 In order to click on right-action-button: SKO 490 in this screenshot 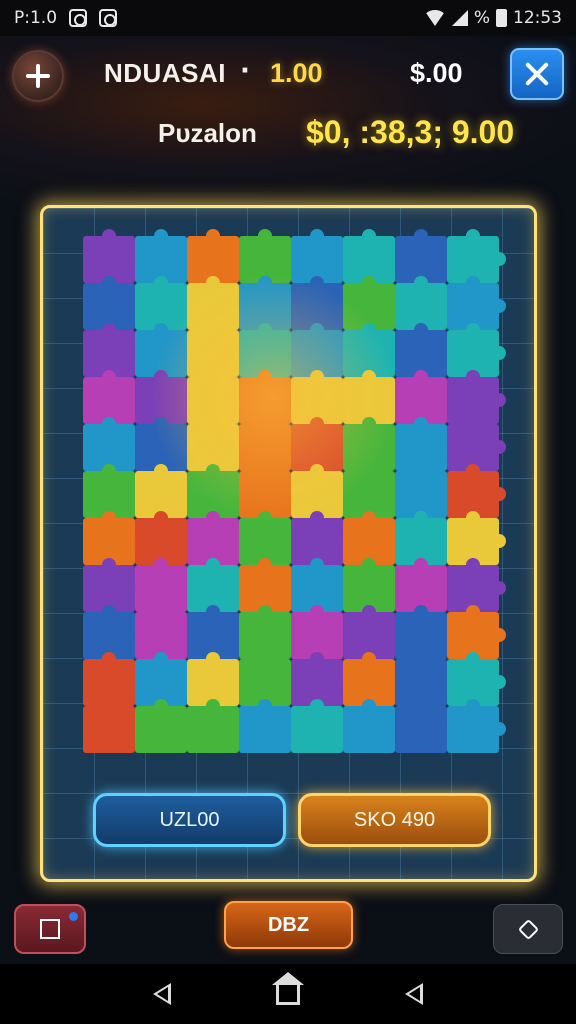, I will do `click(394, 820)`.